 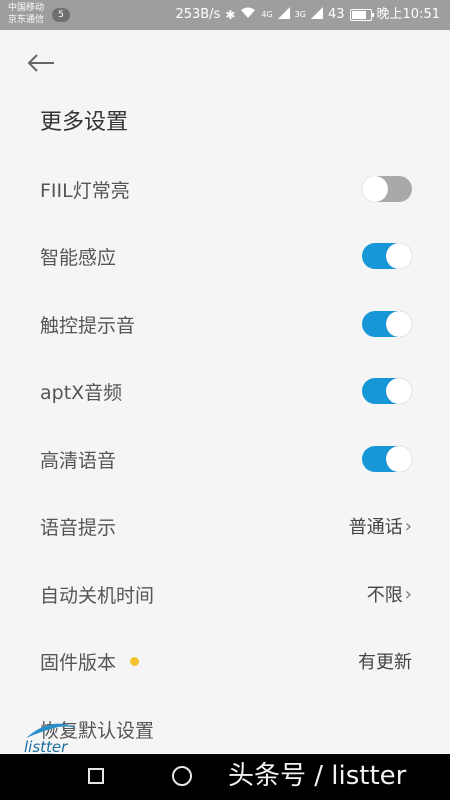 I want to click on clock: 晚上10:51, so click(x=408, y=14).